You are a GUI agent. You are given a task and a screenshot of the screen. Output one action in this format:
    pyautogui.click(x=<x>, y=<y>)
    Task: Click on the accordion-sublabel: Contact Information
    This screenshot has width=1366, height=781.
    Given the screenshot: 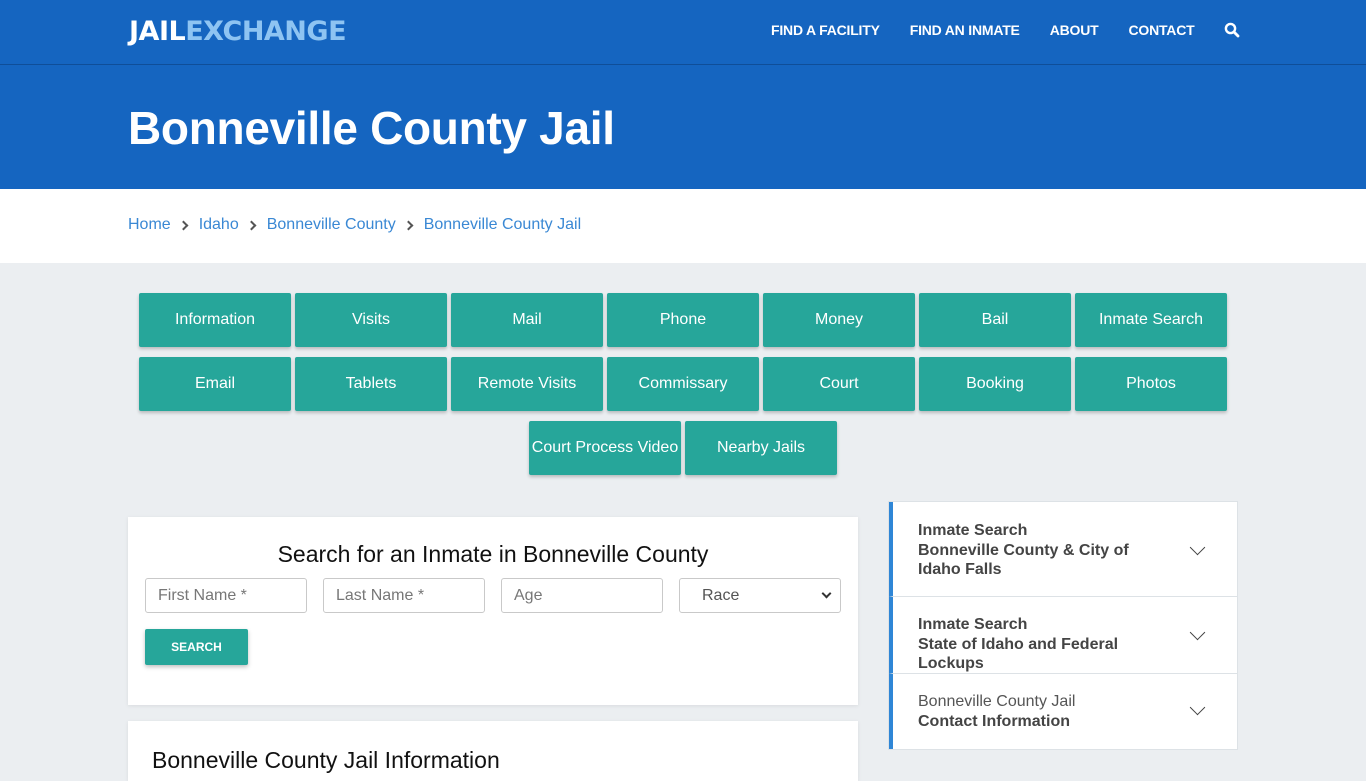 What is the action you would take?
    pyautogui.click(x=994, y=721)
    